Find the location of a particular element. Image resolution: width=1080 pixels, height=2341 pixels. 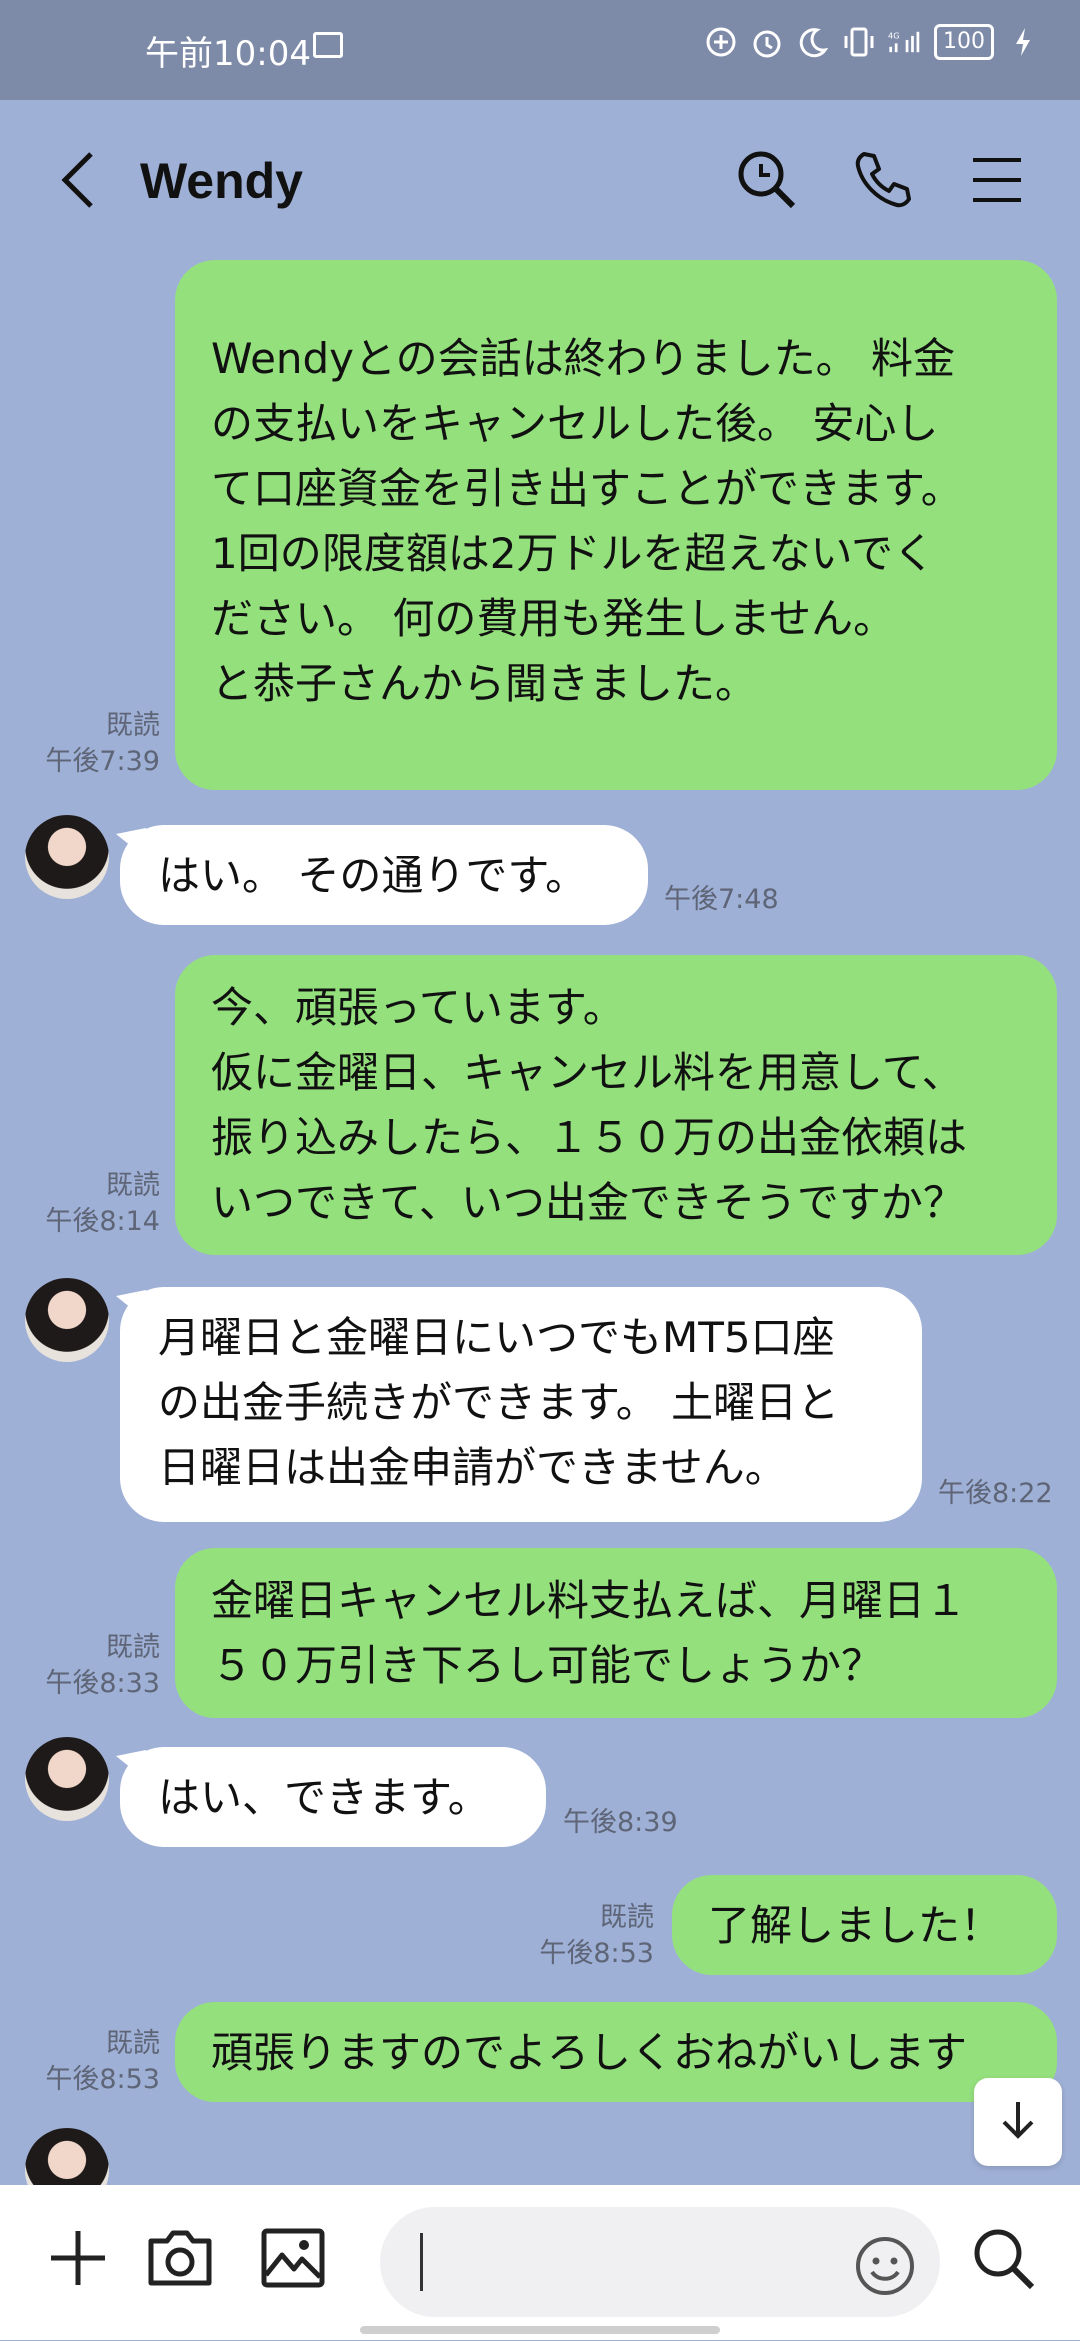

plus-circle-icon is located at coordinates (721, 42).